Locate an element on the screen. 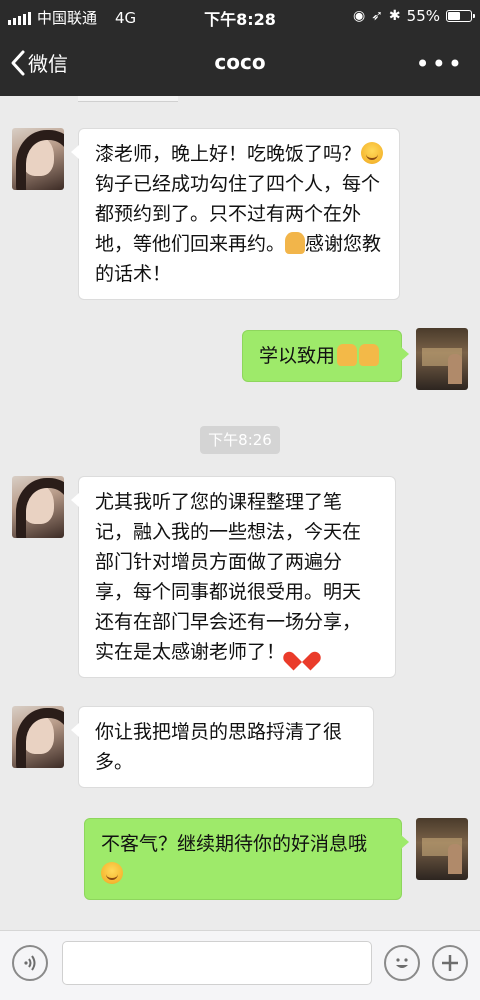  chat-title: coco is located at coordinates (240, 62).